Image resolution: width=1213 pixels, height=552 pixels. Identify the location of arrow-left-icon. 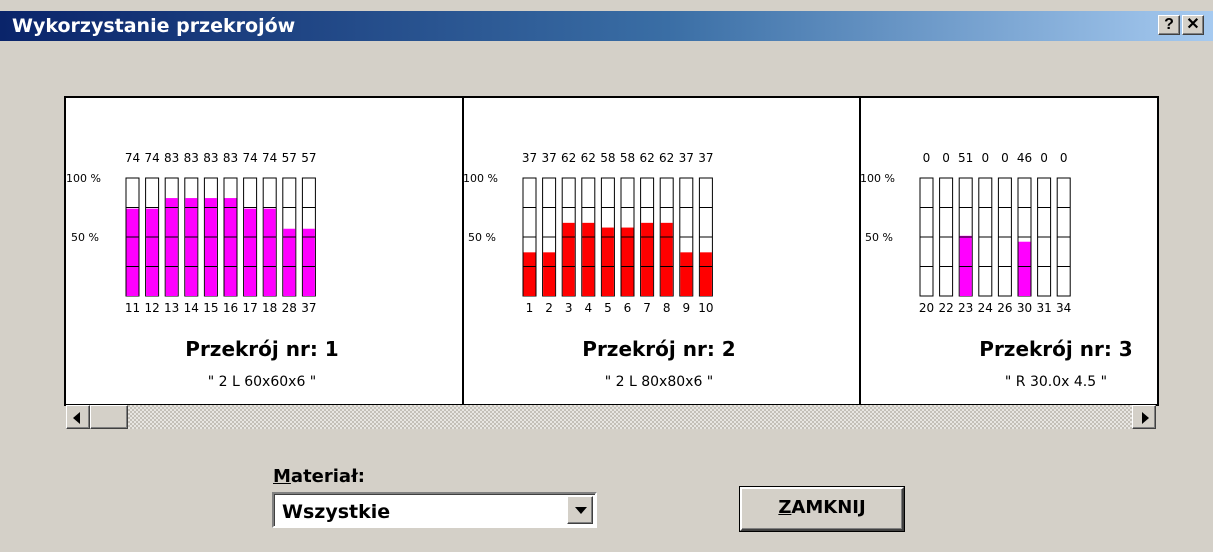
(76, 418).